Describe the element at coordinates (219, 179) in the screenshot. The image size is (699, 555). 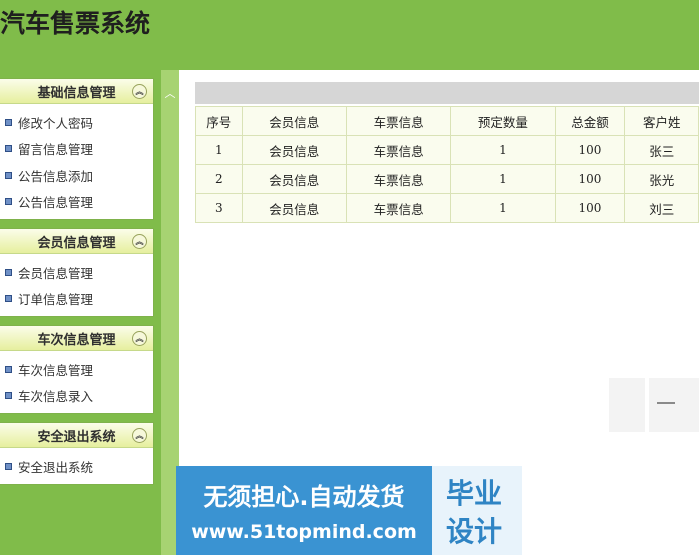
I see `table-cell: 2` at that location.